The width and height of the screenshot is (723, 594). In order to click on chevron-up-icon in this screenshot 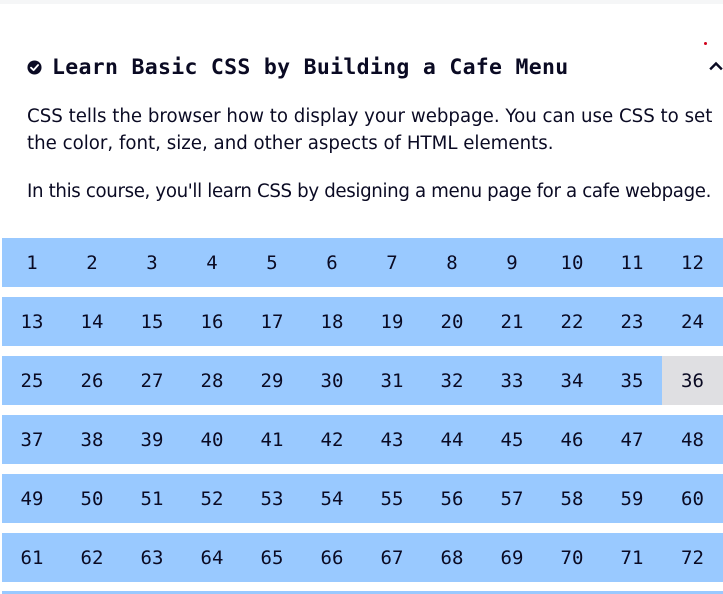, I will do `click(716, 66)`.